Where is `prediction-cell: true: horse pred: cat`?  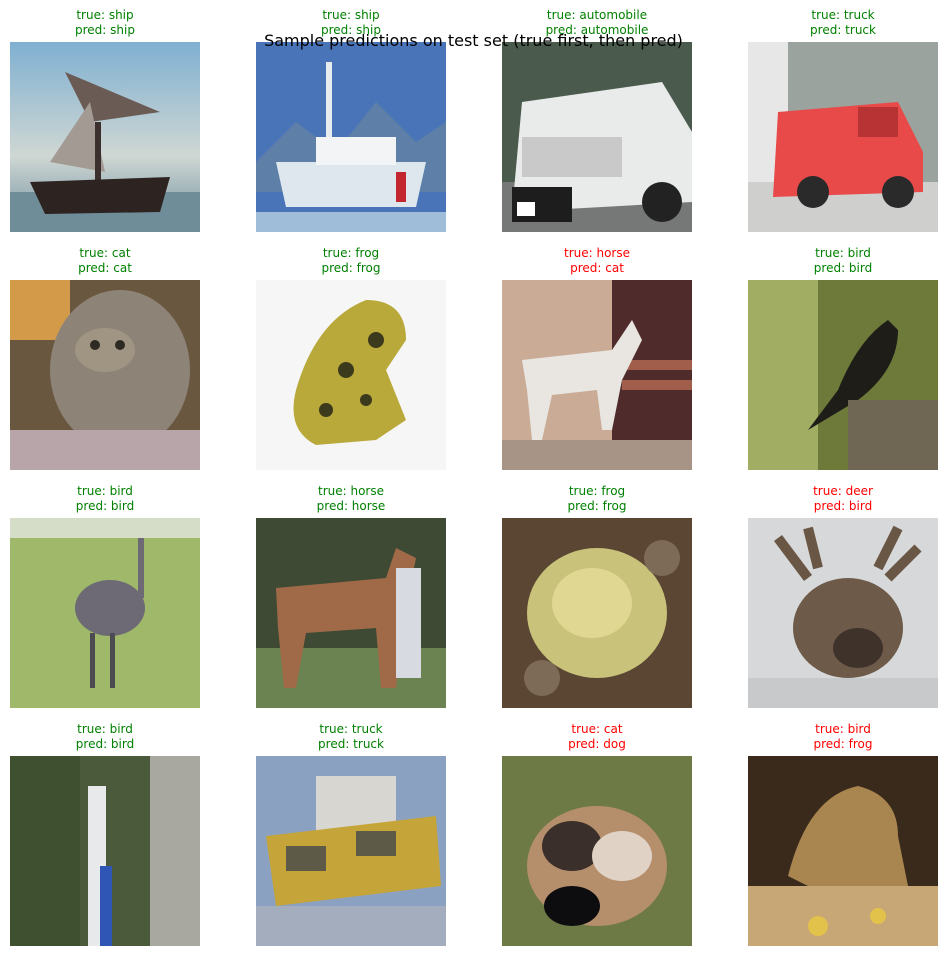
prediction-cell: true: horse pred: cat is located at coordinates (597, 362).